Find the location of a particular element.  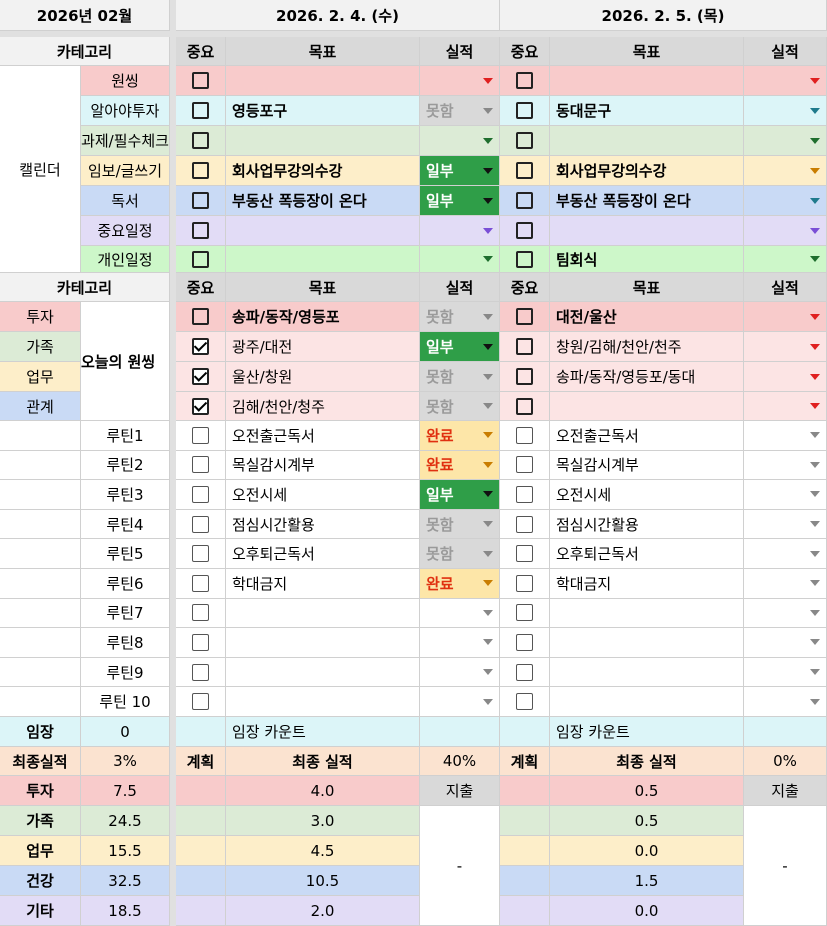

d1-routine-result: 일부 is located at coordinates (460, 495).